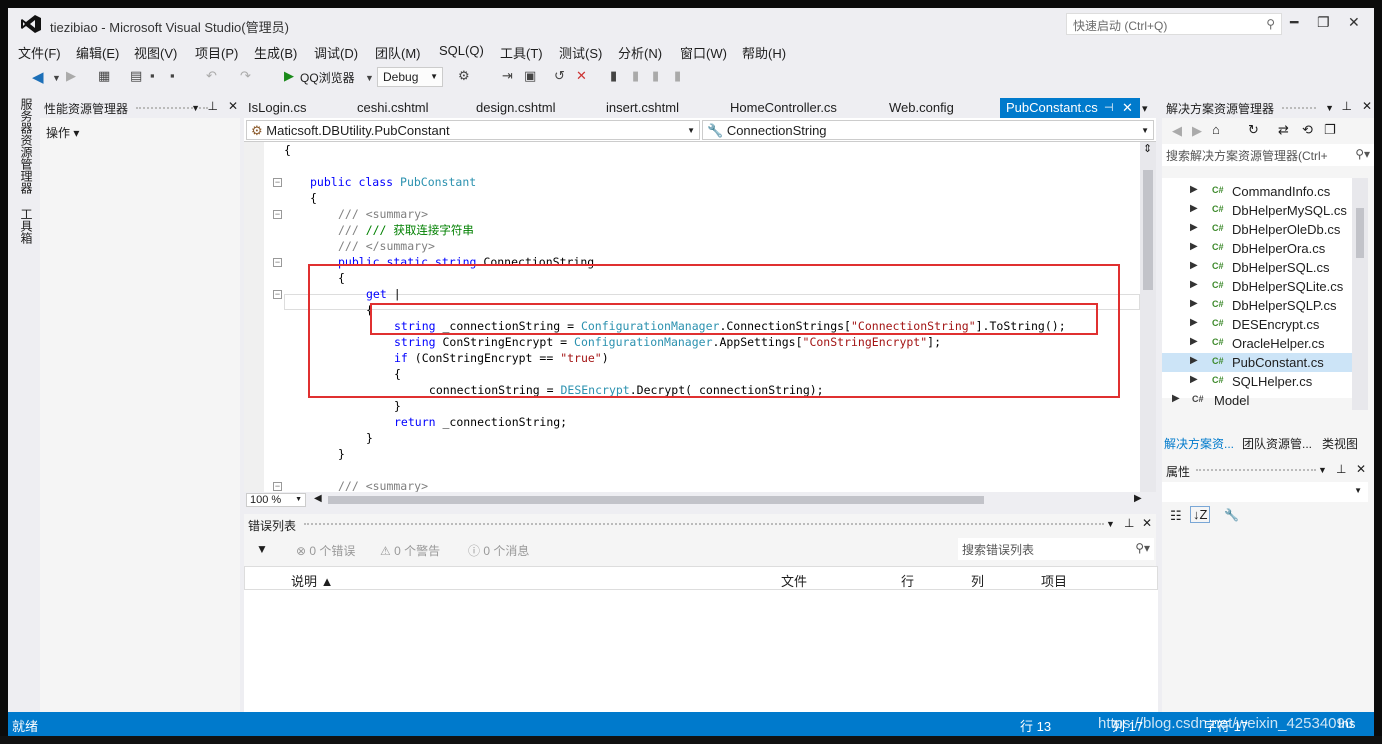 This screenshot has width=1382, height=744. I want to click on menu-window: 窗口(W), so click(703, 52).